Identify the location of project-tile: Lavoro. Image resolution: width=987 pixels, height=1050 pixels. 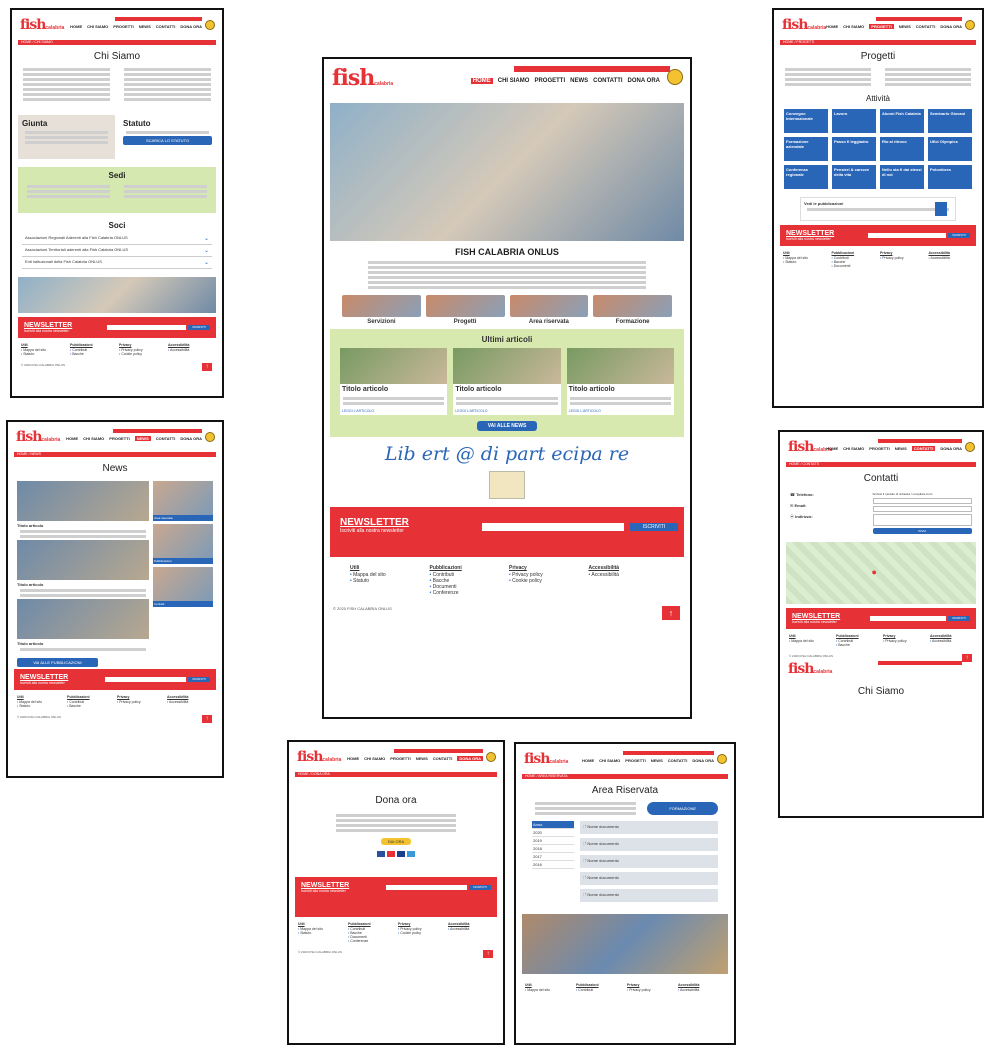
(854, 121).